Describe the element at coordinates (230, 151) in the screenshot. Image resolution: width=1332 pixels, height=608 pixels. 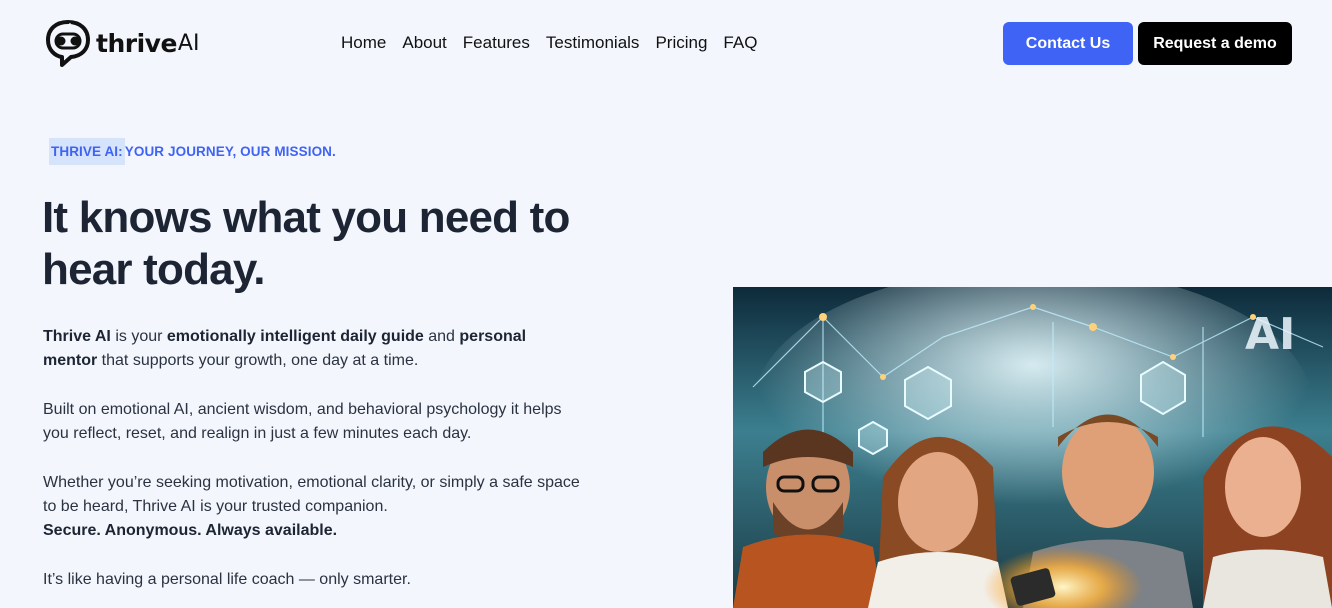
I see `eyebrow-text: YOUR JOURNEY, OUR MISSION.` at that location.